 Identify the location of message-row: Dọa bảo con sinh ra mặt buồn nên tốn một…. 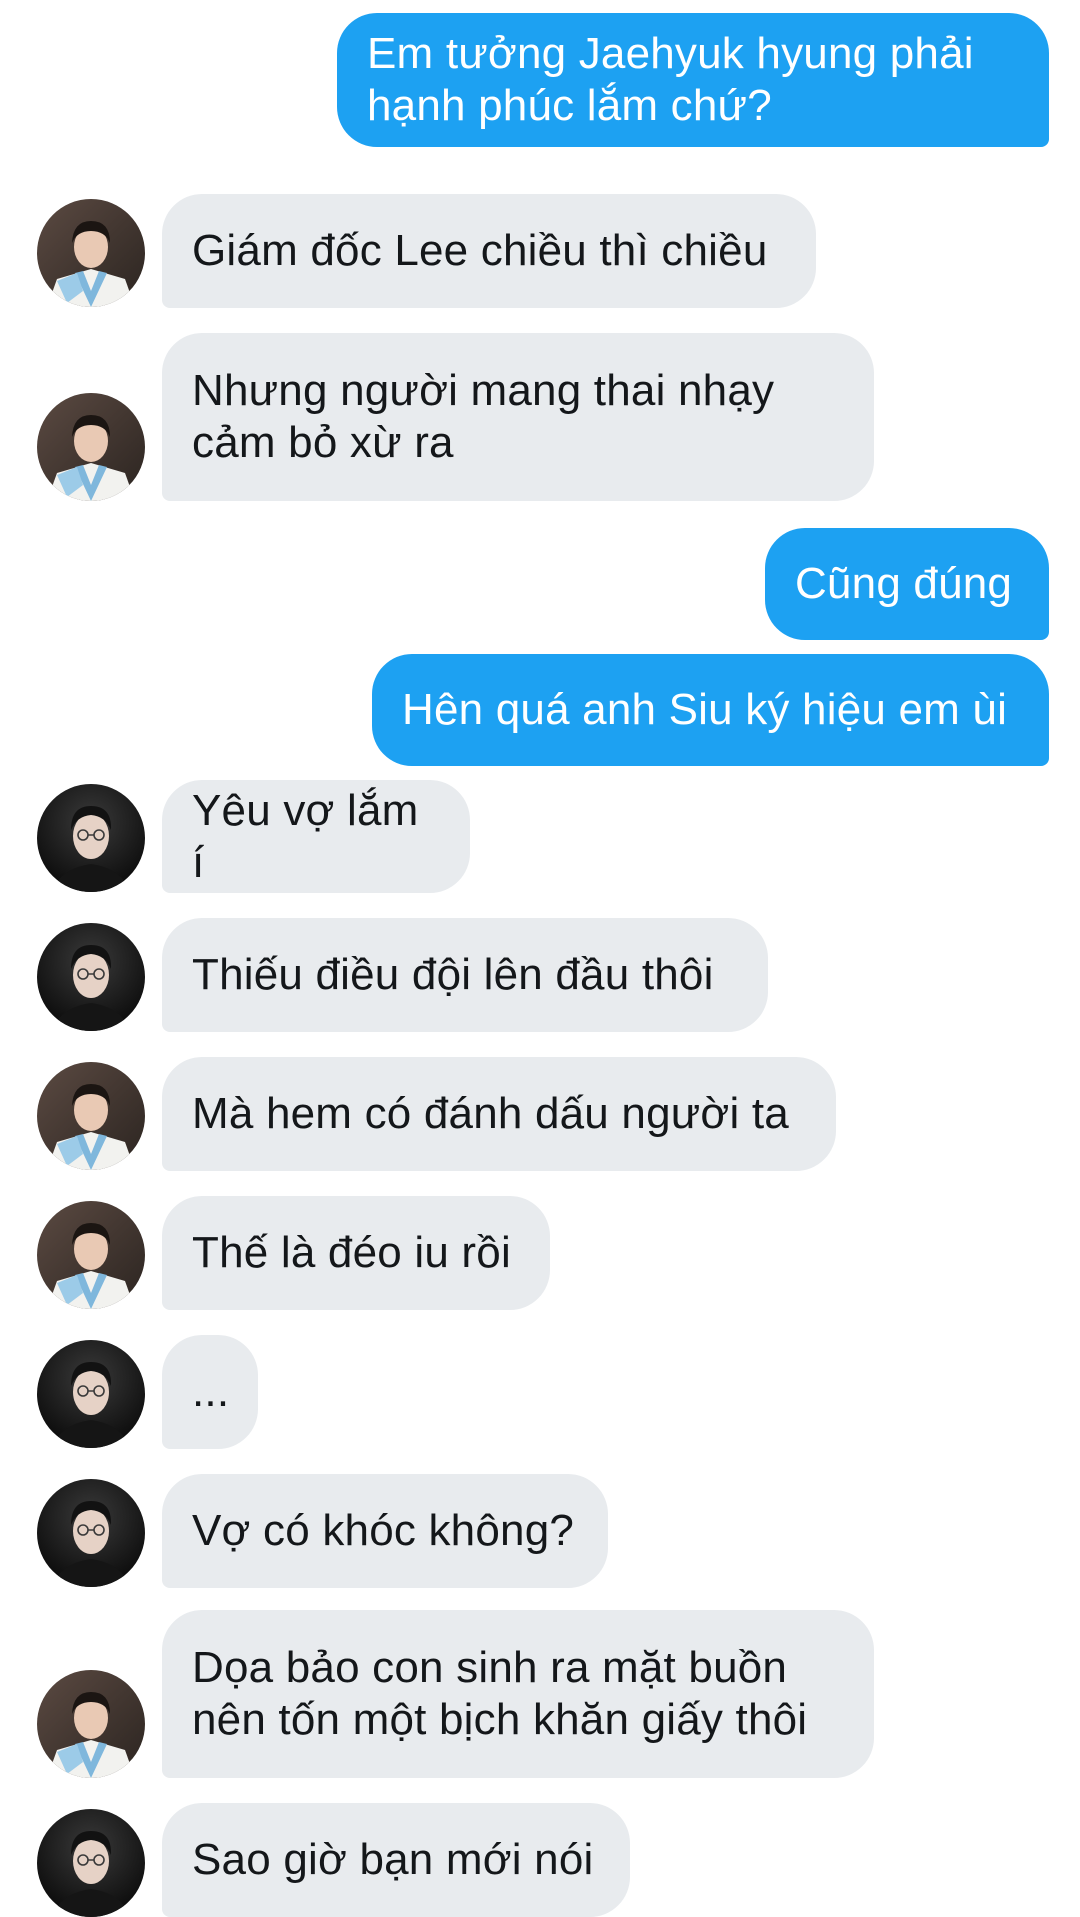
(540, 1694).